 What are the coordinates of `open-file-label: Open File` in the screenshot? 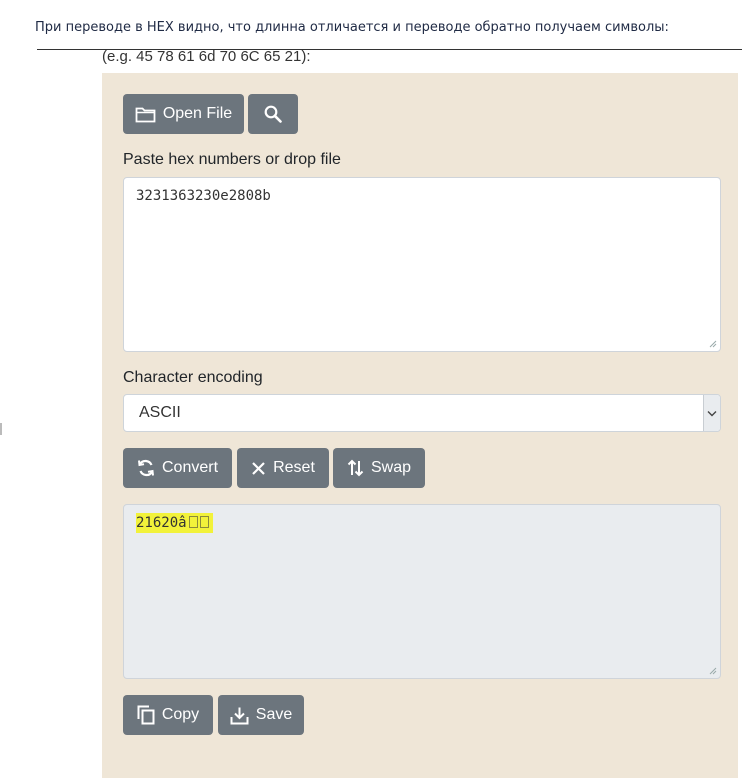 It's located at (197, 113).